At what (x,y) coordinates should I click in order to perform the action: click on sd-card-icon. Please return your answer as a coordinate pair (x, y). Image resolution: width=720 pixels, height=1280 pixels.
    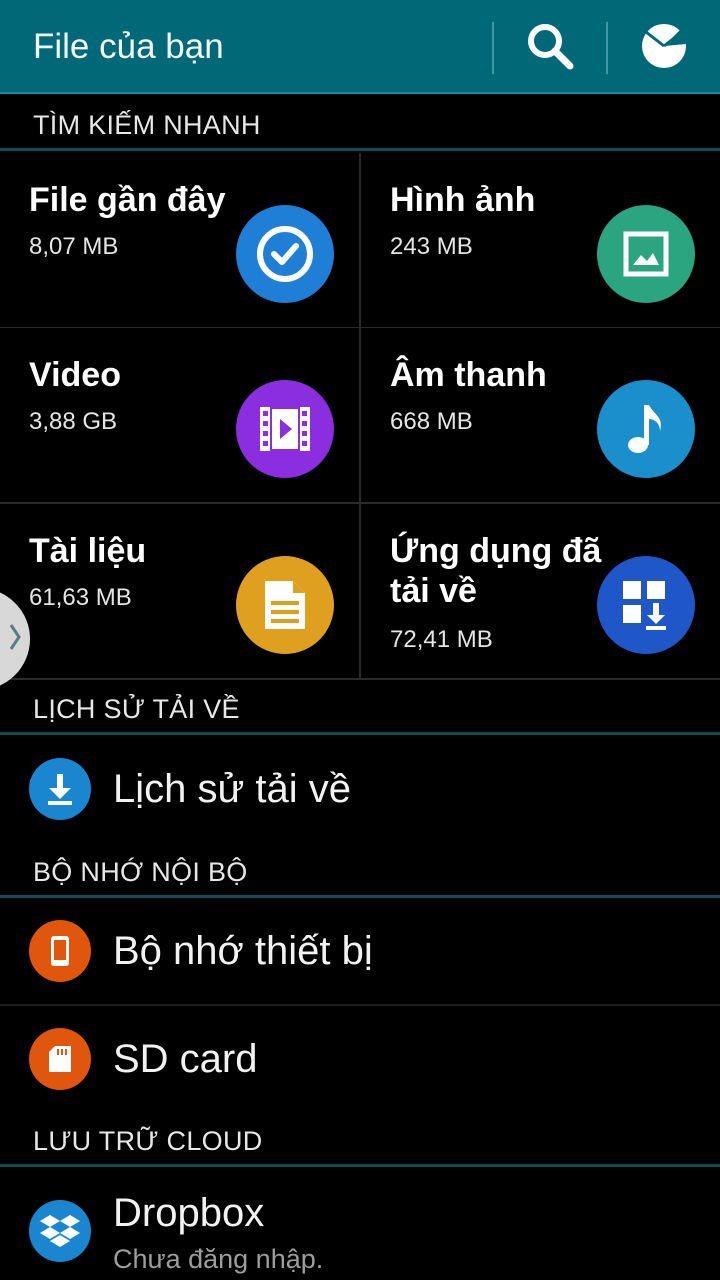
    Looking at the image, I should click on (60, 1059).